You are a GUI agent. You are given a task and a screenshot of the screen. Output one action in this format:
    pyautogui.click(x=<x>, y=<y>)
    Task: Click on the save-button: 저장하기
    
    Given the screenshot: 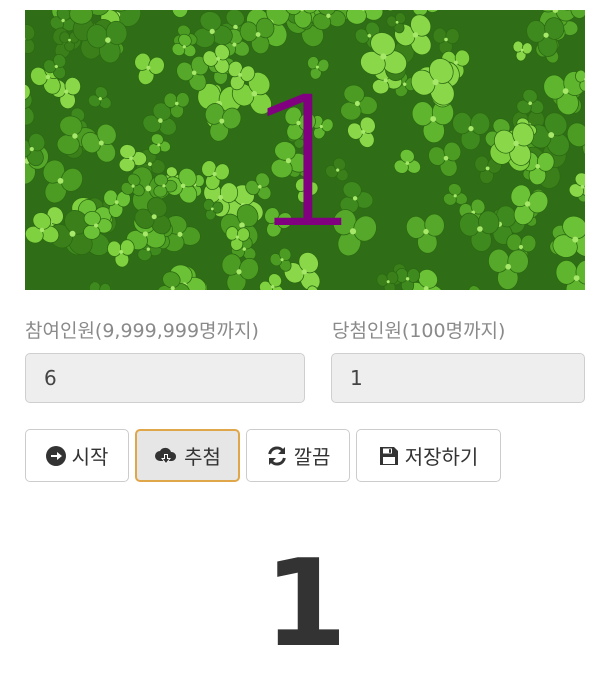 What is the action you would take?
    pyautogui.click(x=428, y=455)
    